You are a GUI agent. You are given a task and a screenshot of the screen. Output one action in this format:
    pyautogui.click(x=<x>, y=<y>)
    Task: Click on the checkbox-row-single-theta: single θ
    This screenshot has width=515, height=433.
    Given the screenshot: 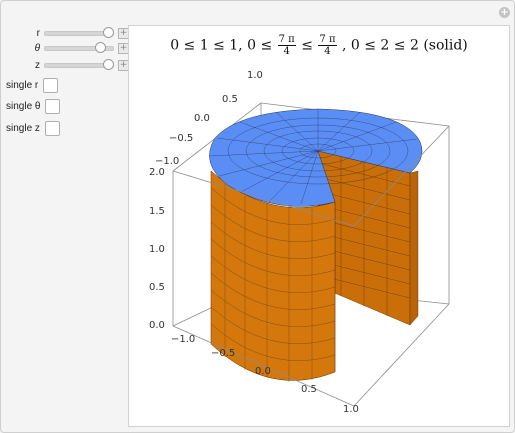 What is the action you would take?
    pyautogui.click(x=33, y=106)
    